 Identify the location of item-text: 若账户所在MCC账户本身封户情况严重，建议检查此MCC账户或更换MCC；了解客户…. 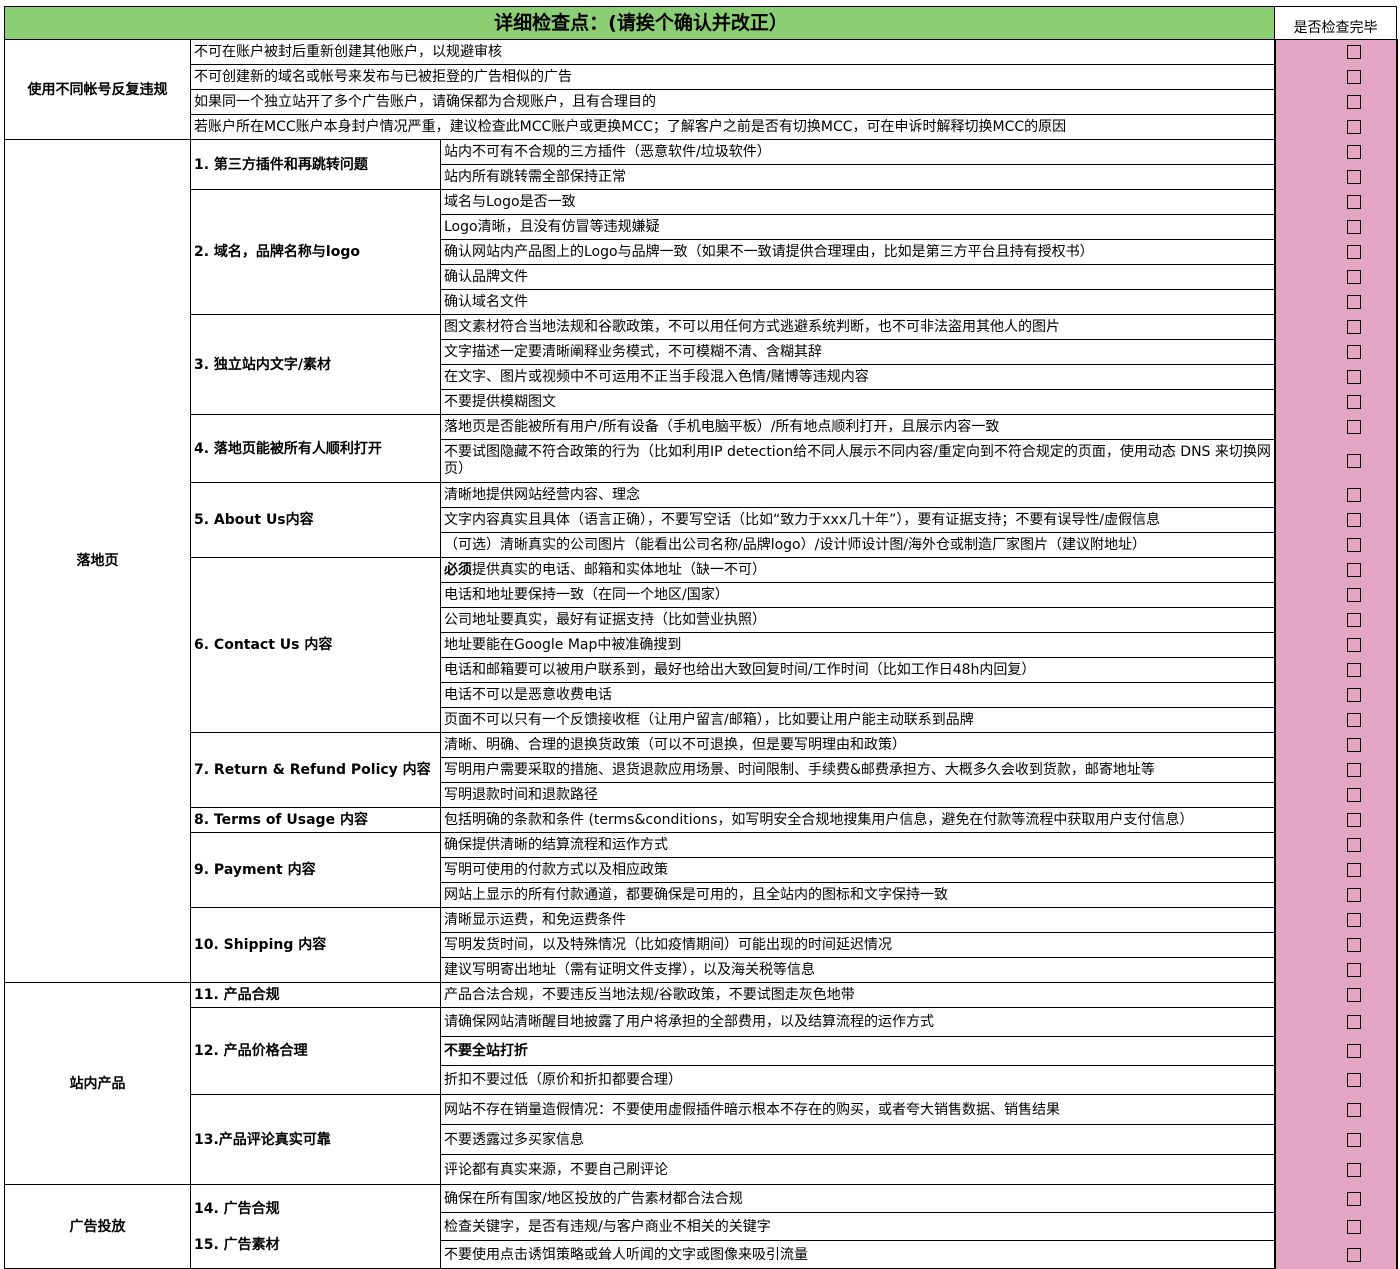
(630, 127).